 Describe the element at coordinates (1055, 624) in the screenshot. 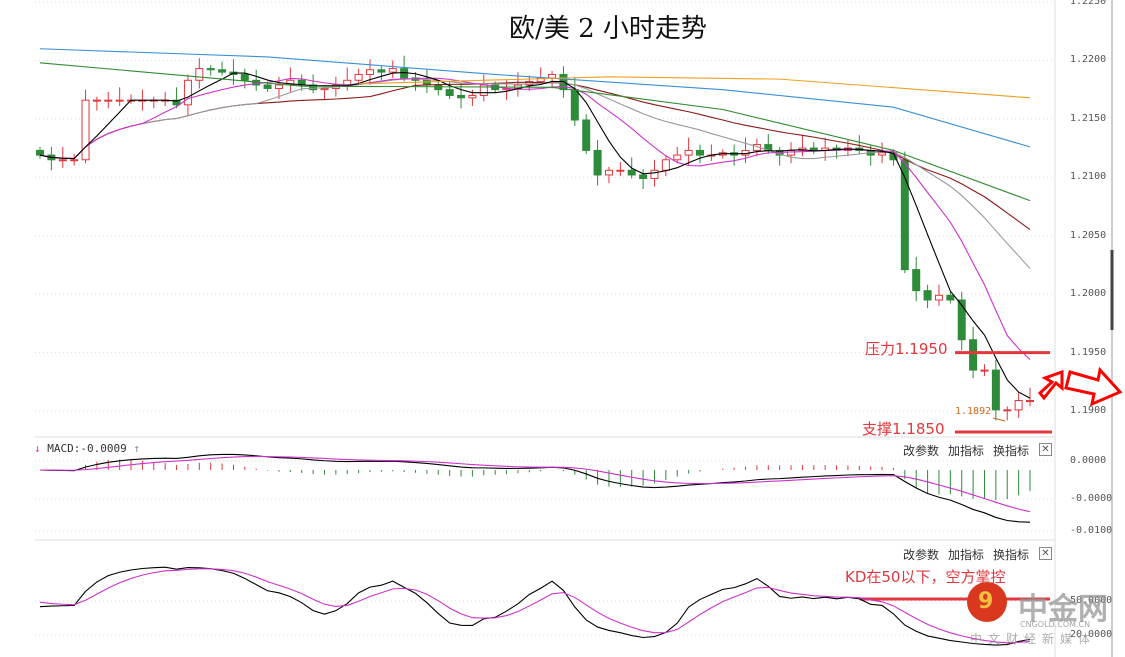

I see `watermark-site: CNGOLD.COM.CN` at that location.